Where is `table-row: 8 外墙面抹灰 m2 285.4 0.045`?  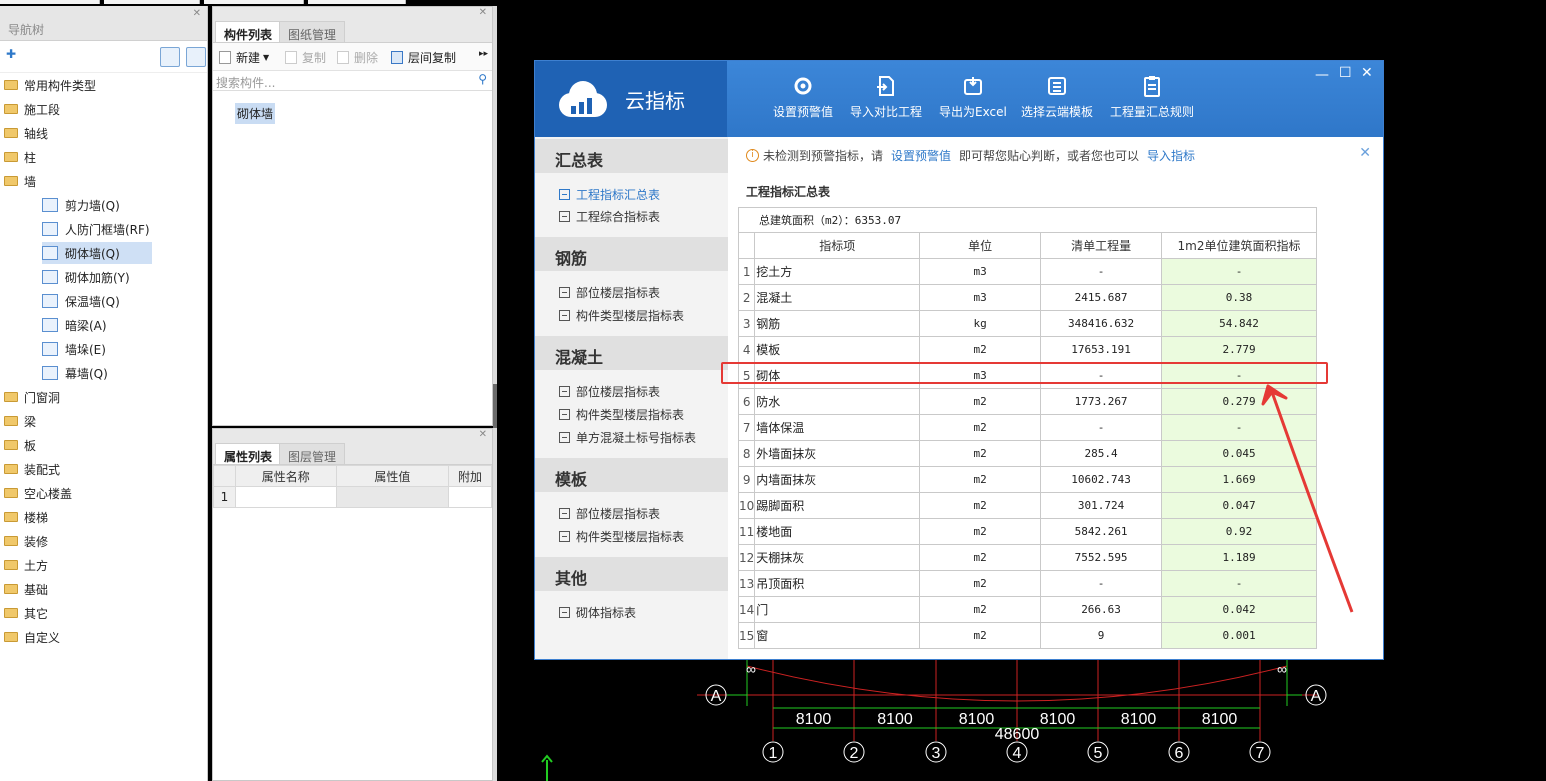
table-row: 8 外墙面抹灰 m2 285.4 0.045 is located at coordinates (1027, 453).